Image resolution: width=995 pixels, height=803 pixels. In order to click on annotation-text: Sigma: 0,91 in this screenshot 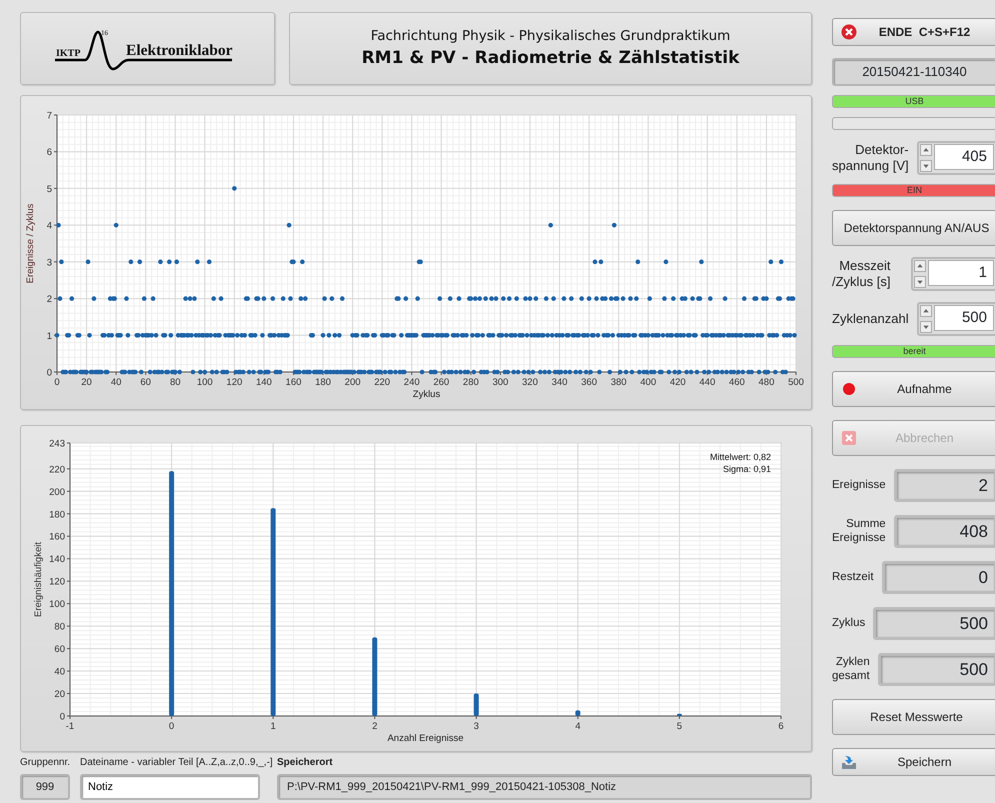, I will do `click(746, 469)`.